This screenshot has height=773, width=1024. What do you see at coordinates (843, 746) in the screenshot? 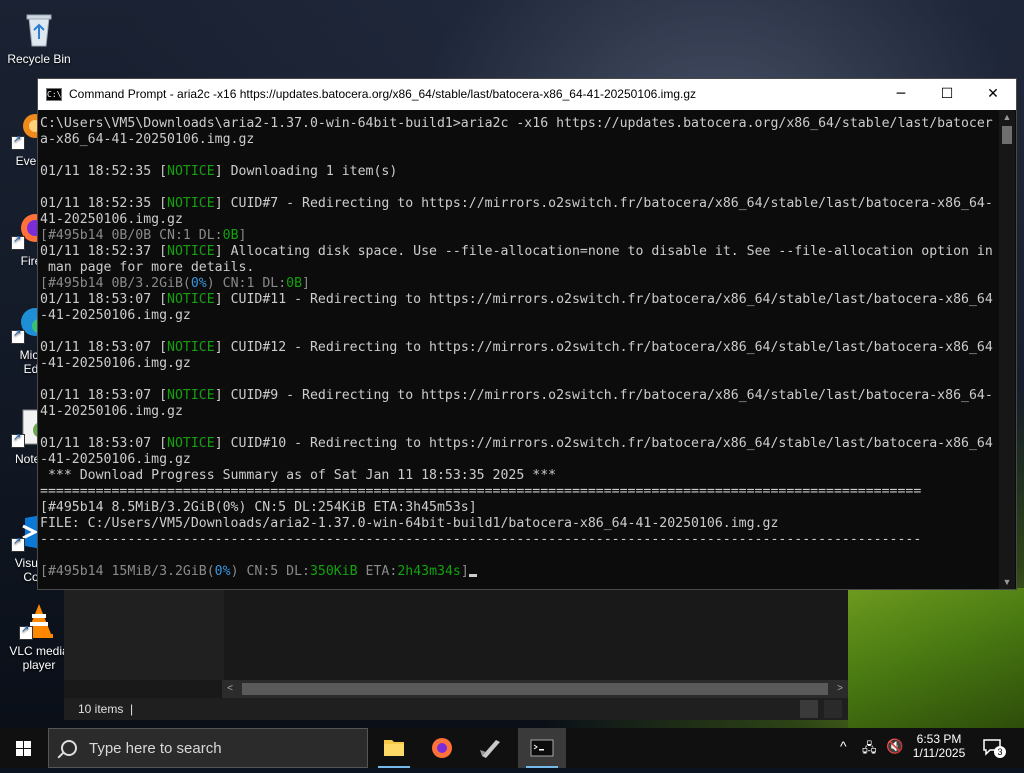
I see `chevron-up-icon: ^` at bounding box center [843, 746].